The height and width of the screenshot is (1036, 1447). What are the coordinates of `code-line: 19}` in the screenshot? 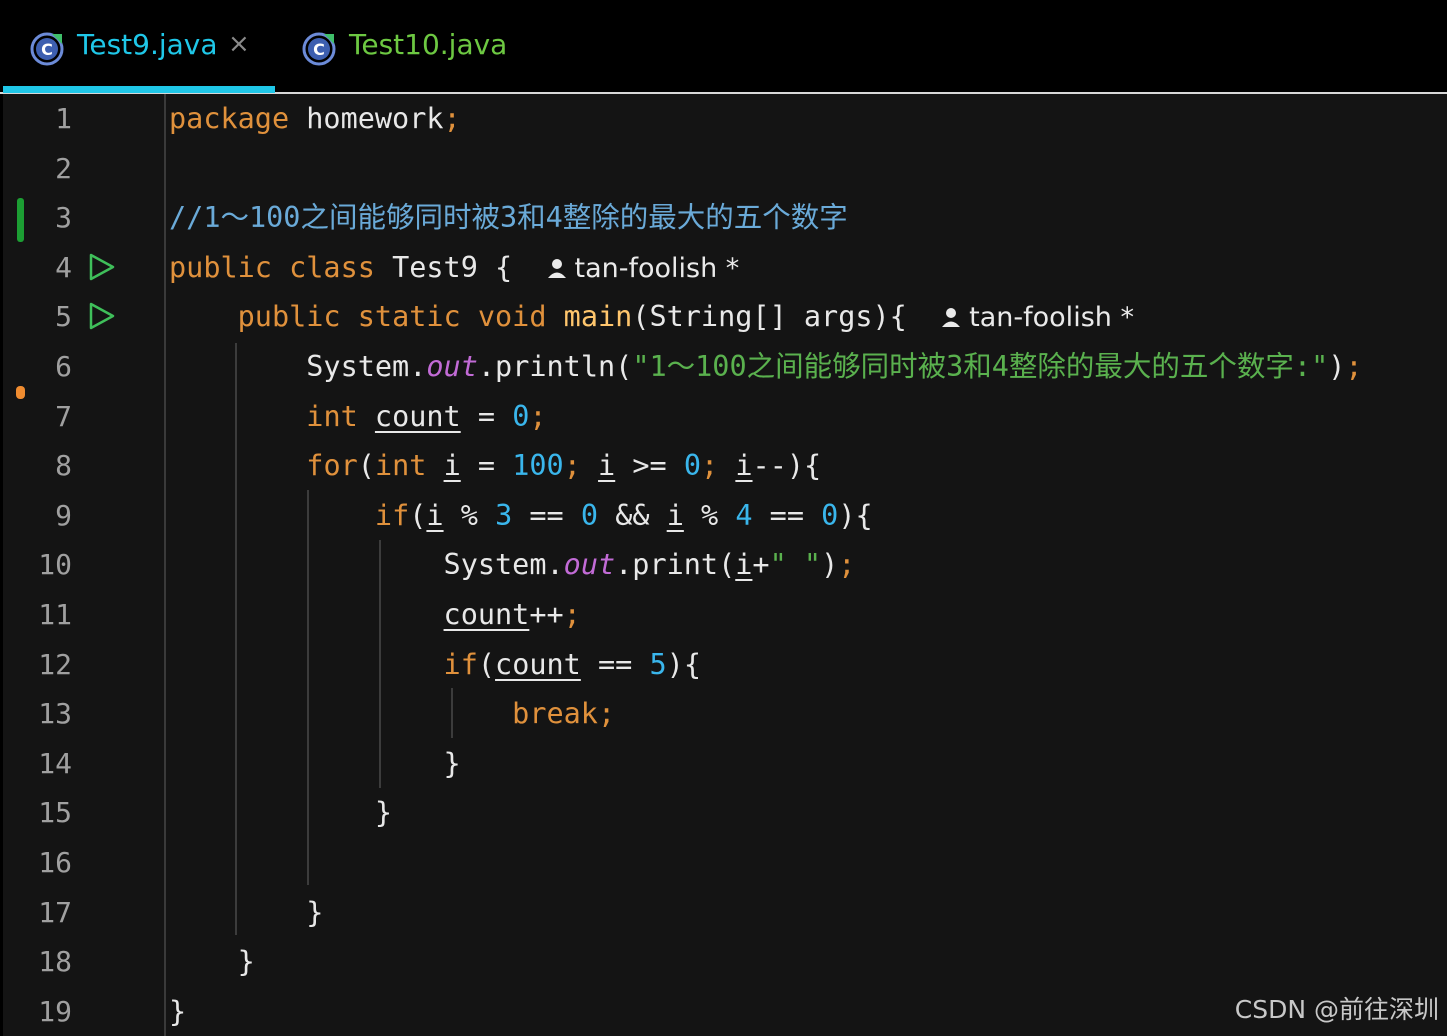 It's located at (723, 1011).